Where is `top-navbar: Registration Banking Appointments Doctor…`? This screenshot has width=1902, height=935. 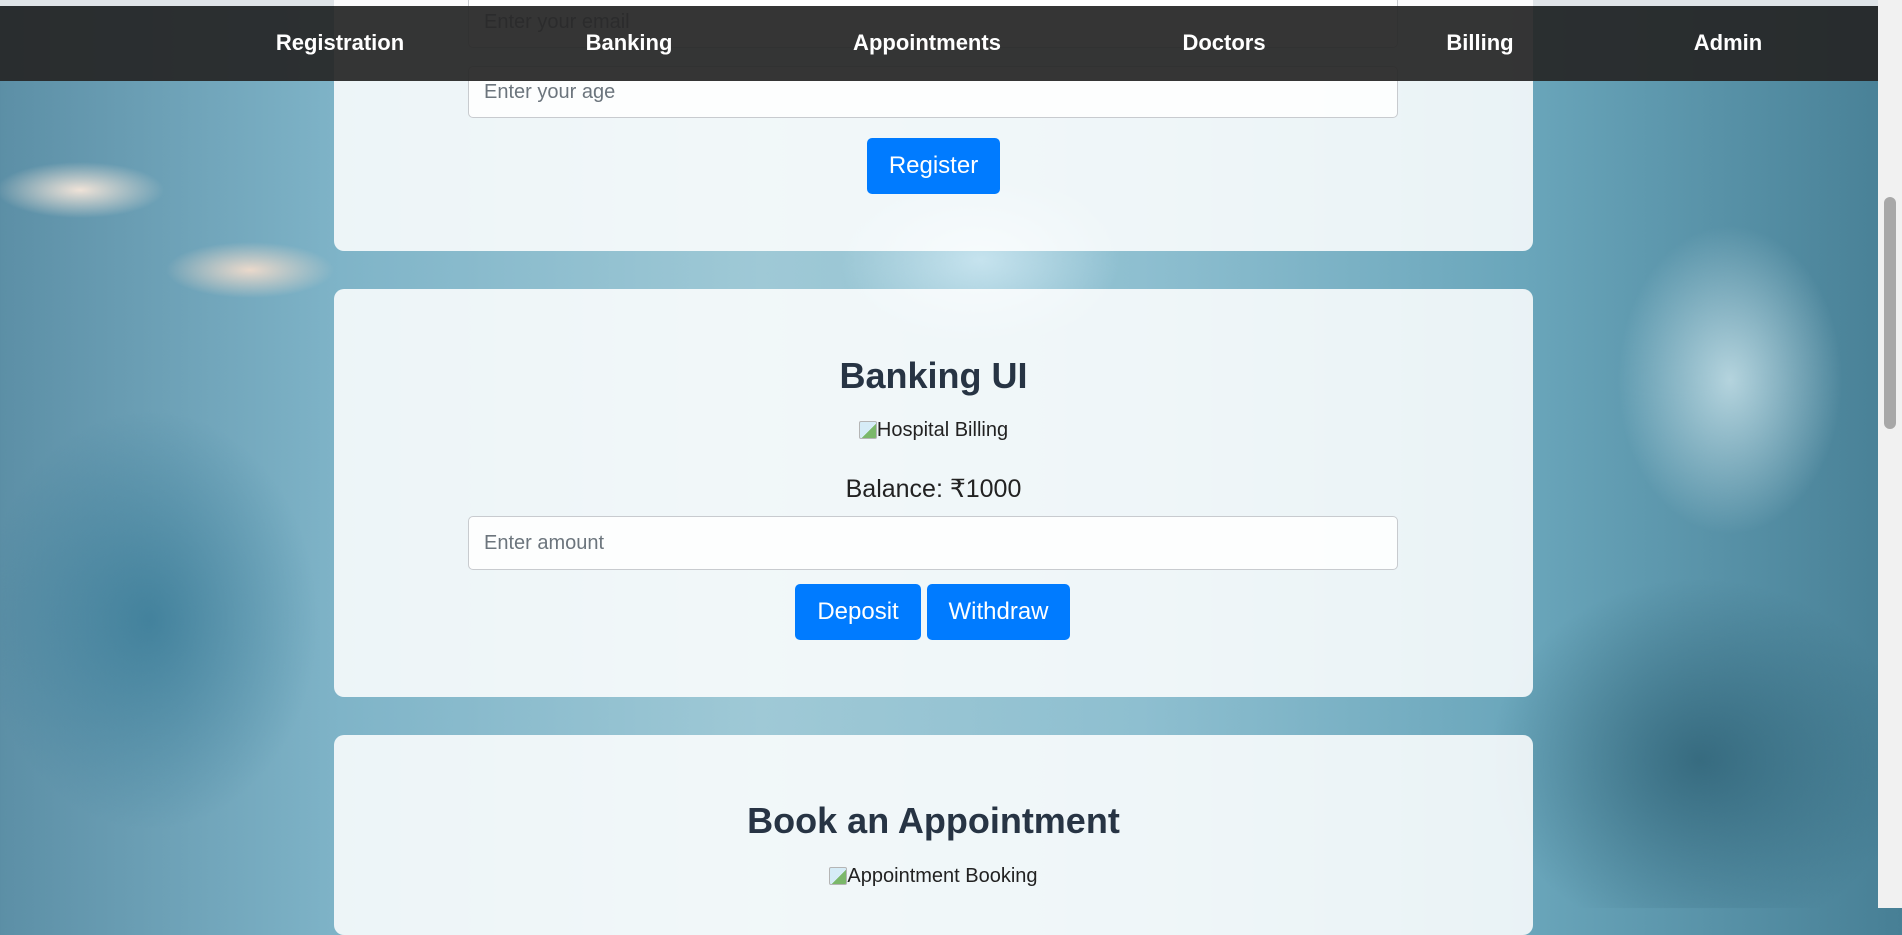 top-navbar: Registration Banking Appointments Doctor… is located at coordinates (939, 43).